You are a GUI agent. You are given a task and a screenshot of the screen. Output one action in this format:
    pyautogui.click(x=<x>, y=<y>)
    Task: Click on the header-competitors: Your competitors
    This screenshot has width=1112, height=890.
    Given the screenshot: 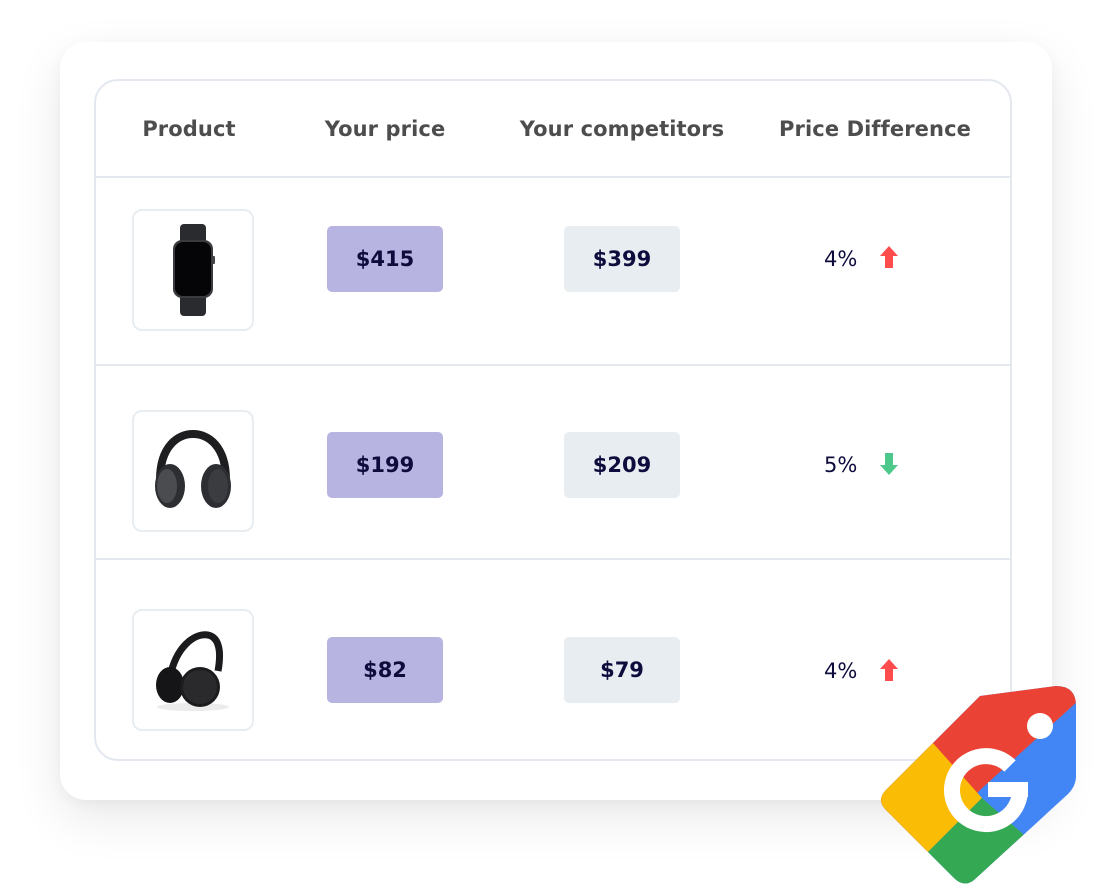 What is the action you would take?
    pyautogui.click(x=622, y=129)
    